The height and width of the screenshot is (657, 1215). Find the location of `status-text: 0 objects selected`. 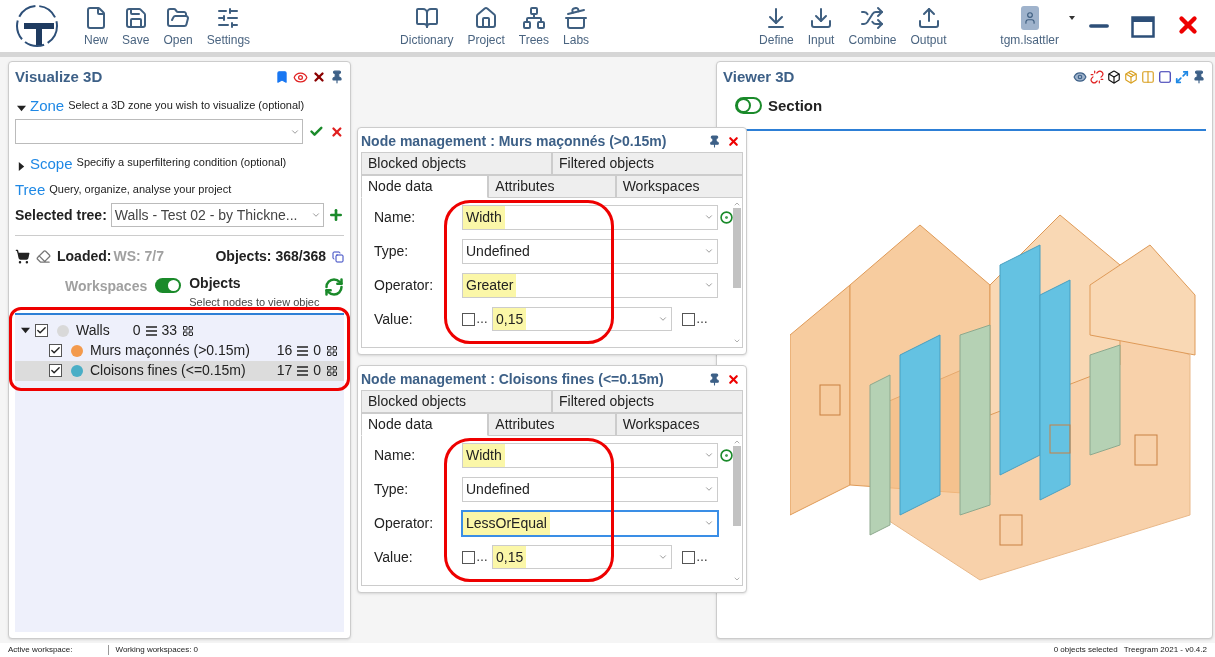

status-text: 0 objects selected is located at coordinates (1085, 650).